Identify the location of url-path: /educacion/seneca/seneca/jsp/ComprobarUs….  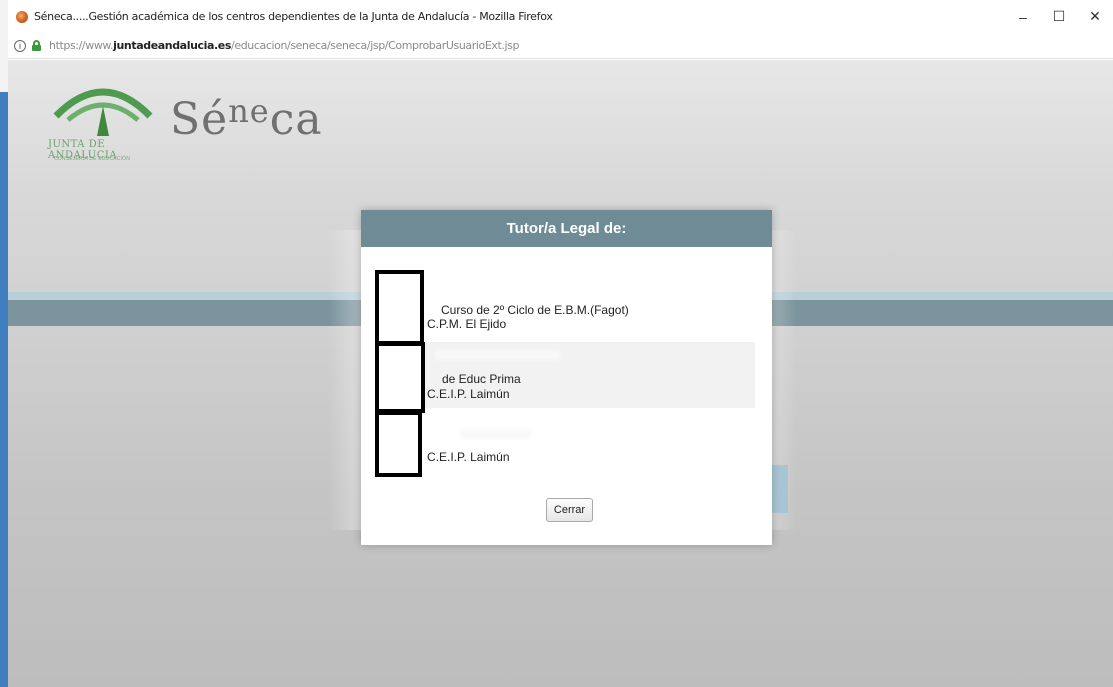
(375, 45).